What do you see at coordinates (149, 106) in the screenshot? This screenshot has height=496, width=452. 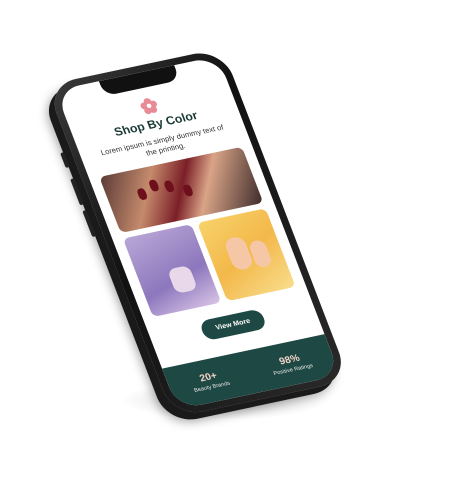 I see `flower-icon` at bounding box center [149, 106].